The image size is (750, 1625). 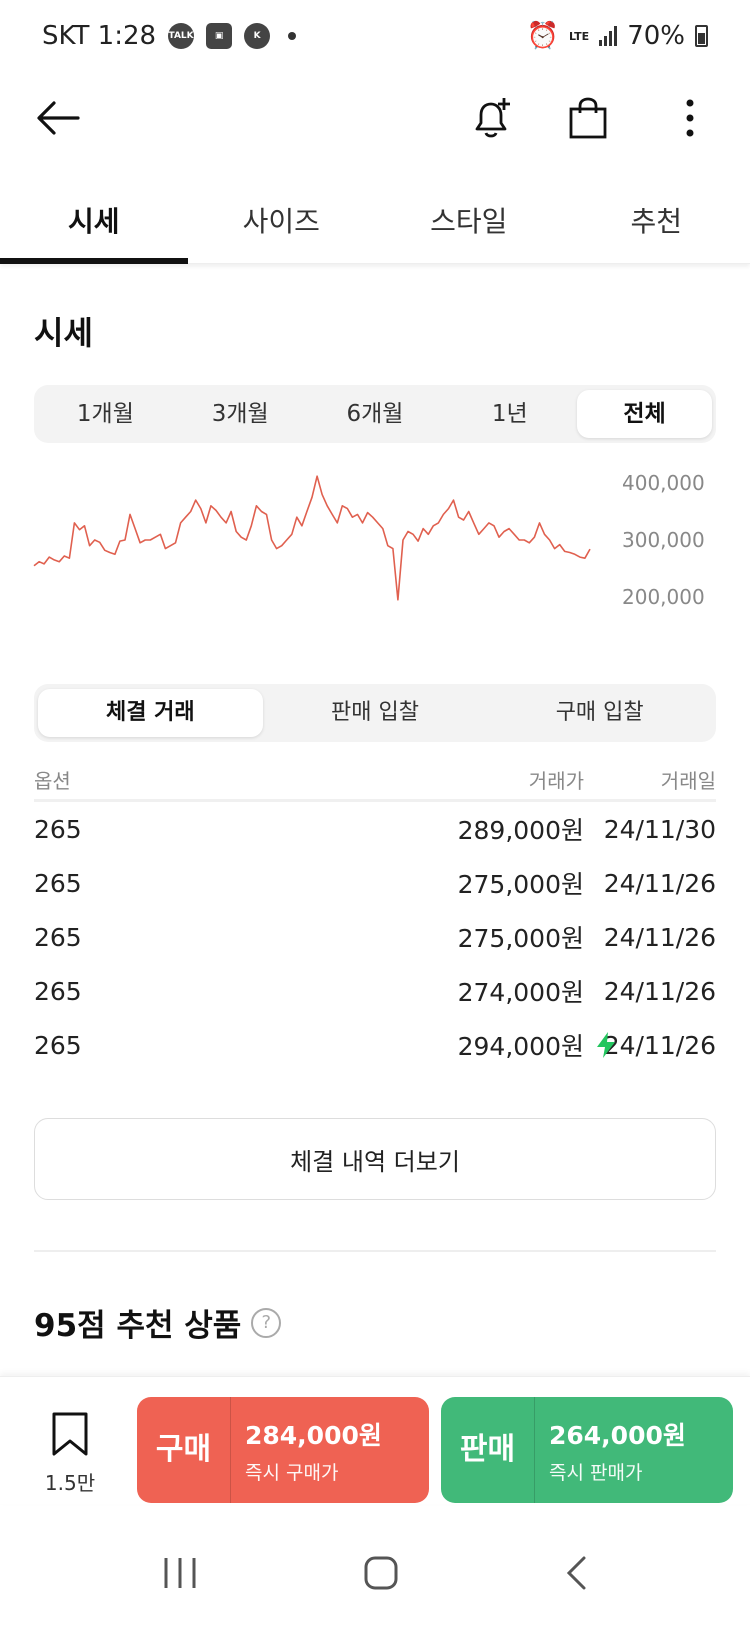 I want to click on system-navigation-bar, so click(x=375, y=1572).